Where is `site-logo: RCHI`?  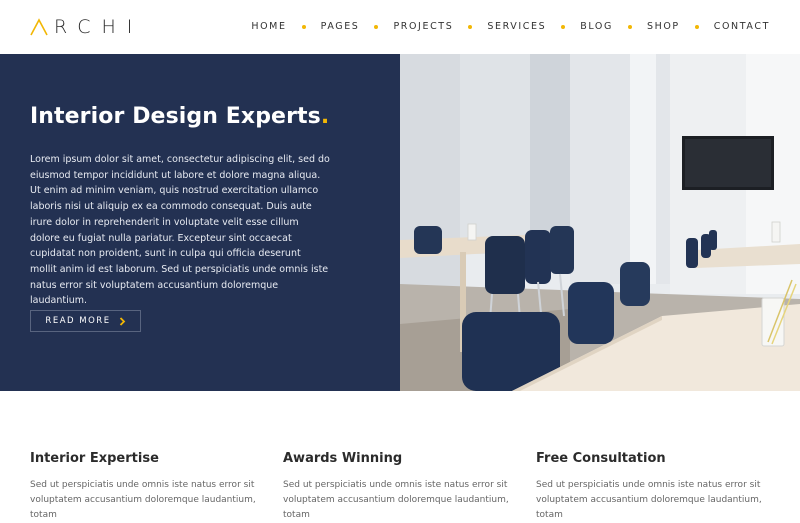
site-logo: RCHI is located at coordinates (87, 27).